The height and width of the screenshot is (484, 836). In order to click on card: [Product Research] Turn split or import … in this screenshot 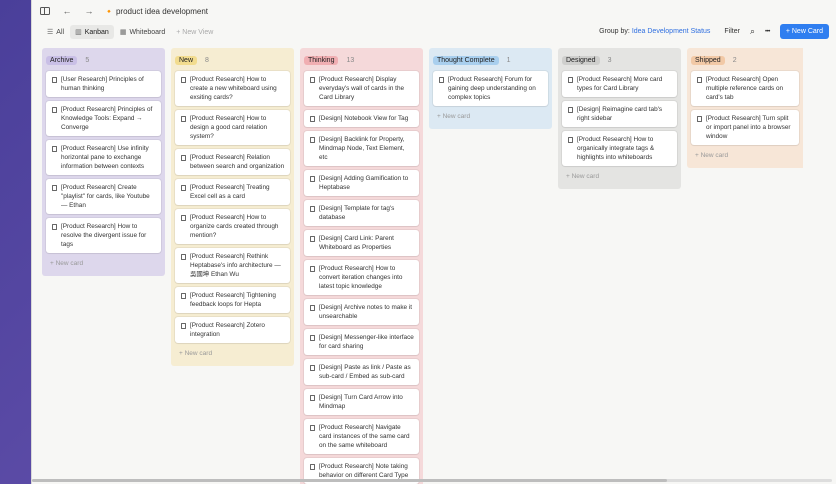, I will do `click(745, 127)`.